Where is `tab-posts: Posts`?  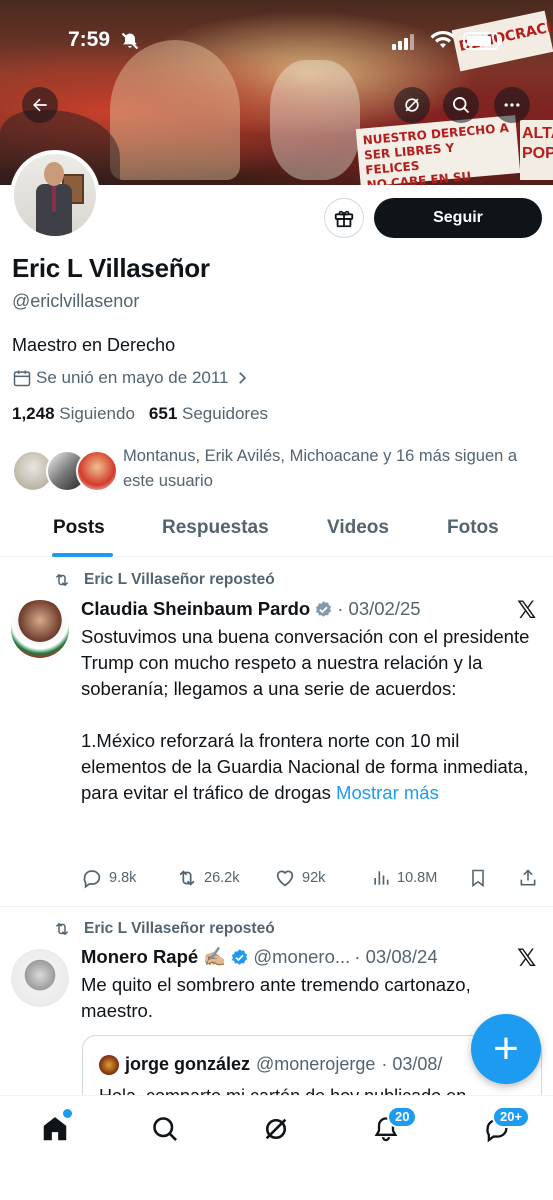 tab-posts: Posts is located at coordinates (79, 528).